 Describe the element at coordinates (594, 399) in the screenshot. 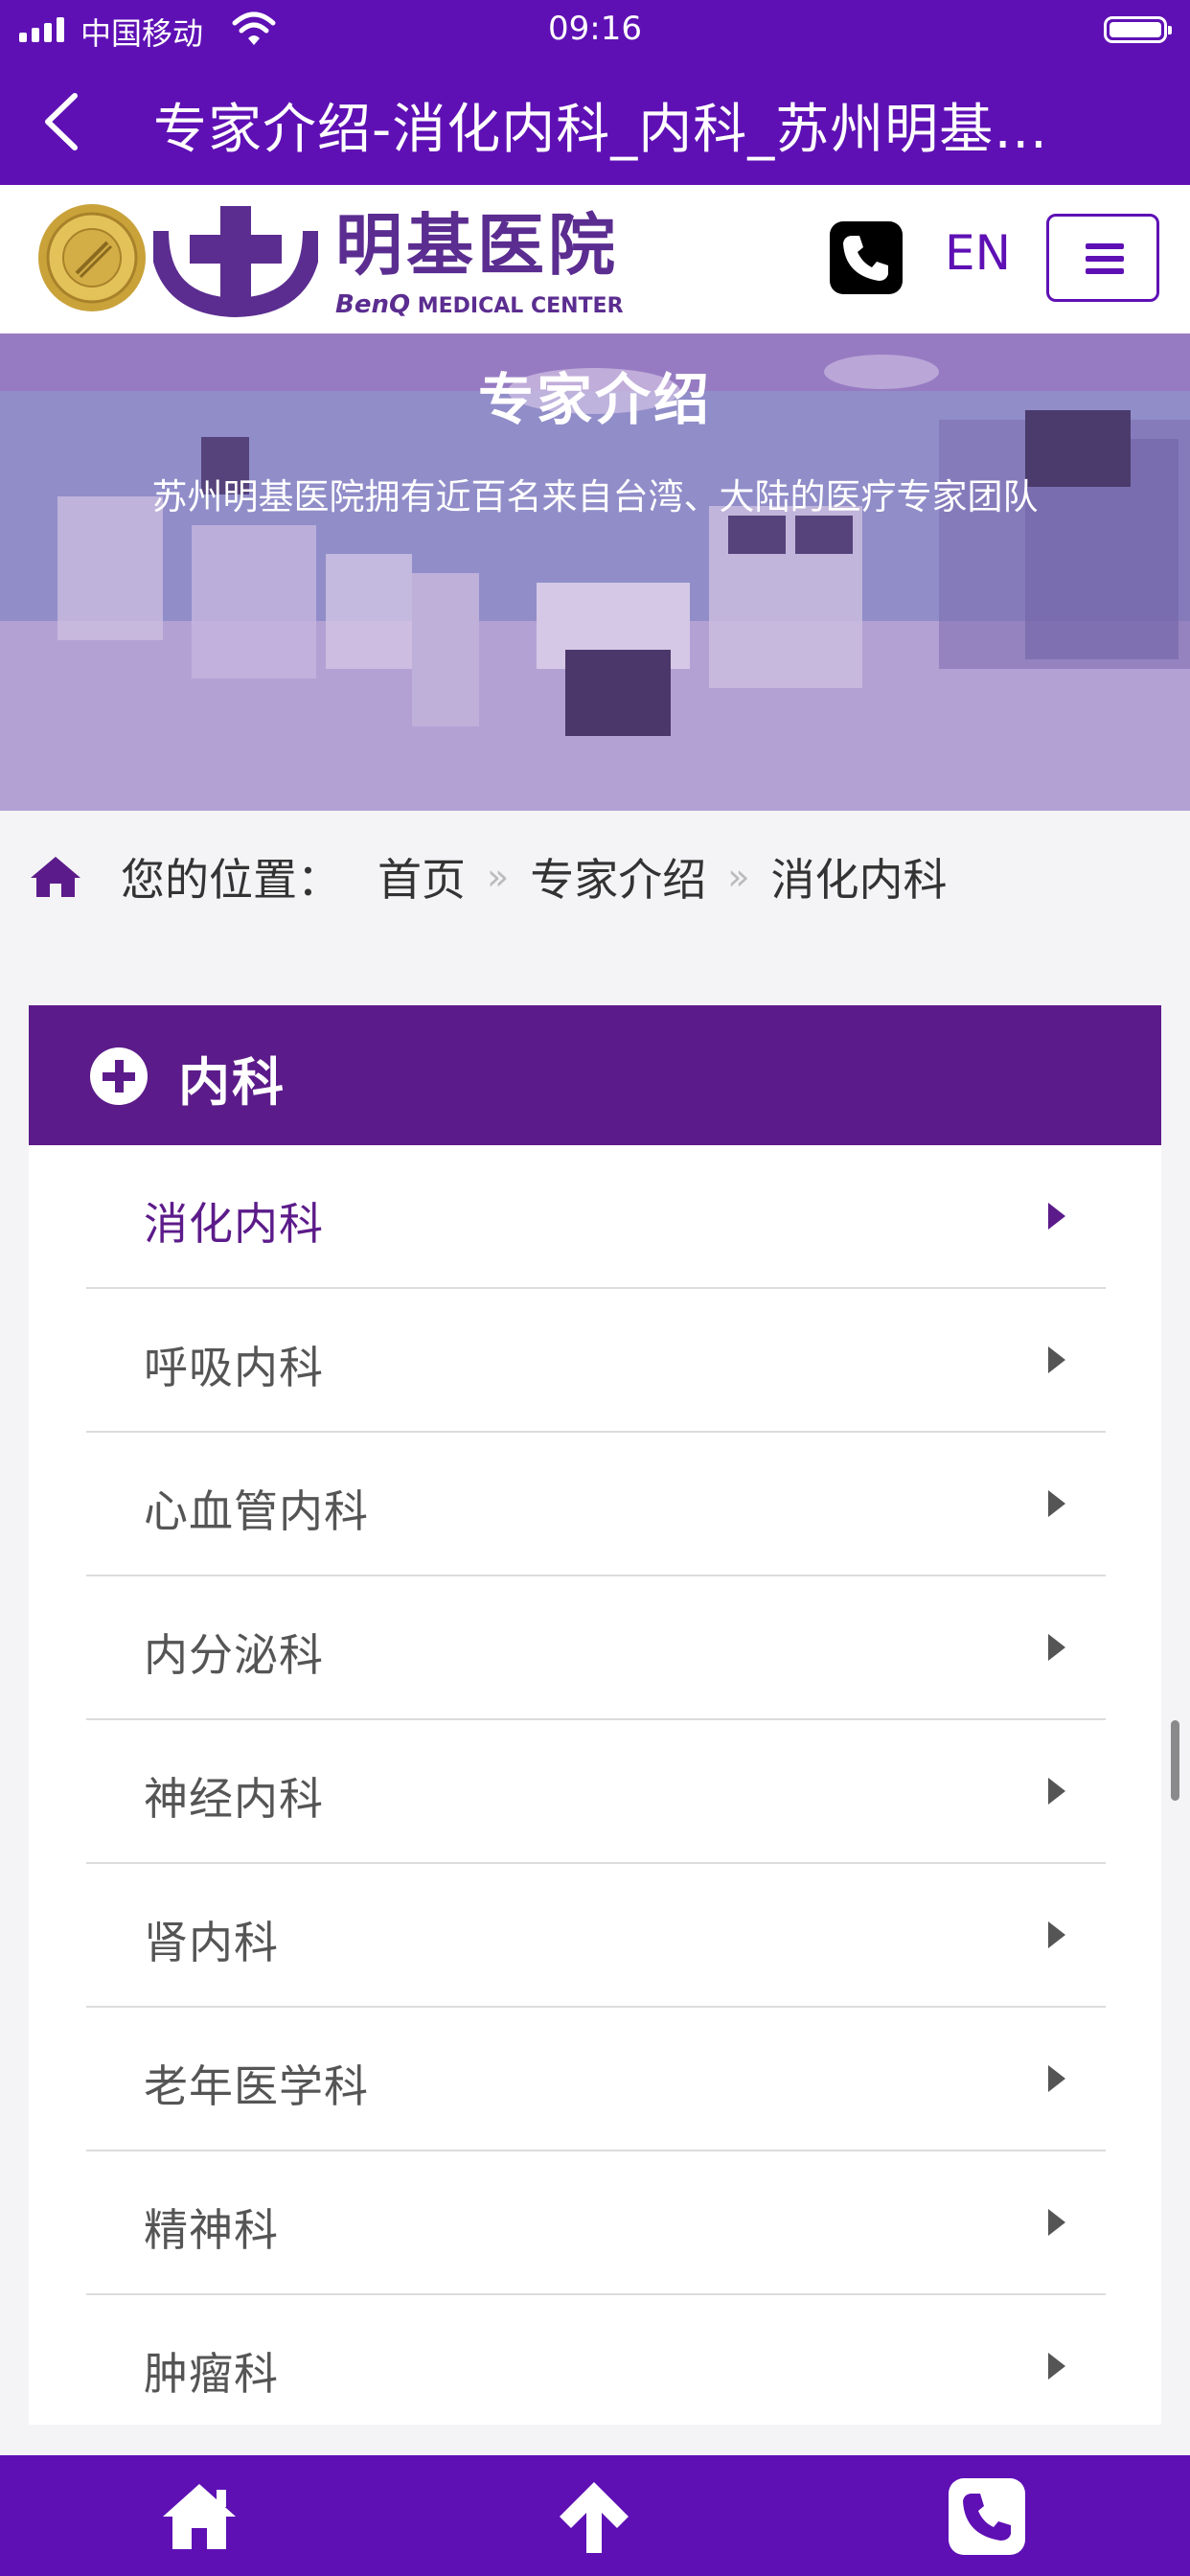

I see `banner-title: 专家介绍` at that location.